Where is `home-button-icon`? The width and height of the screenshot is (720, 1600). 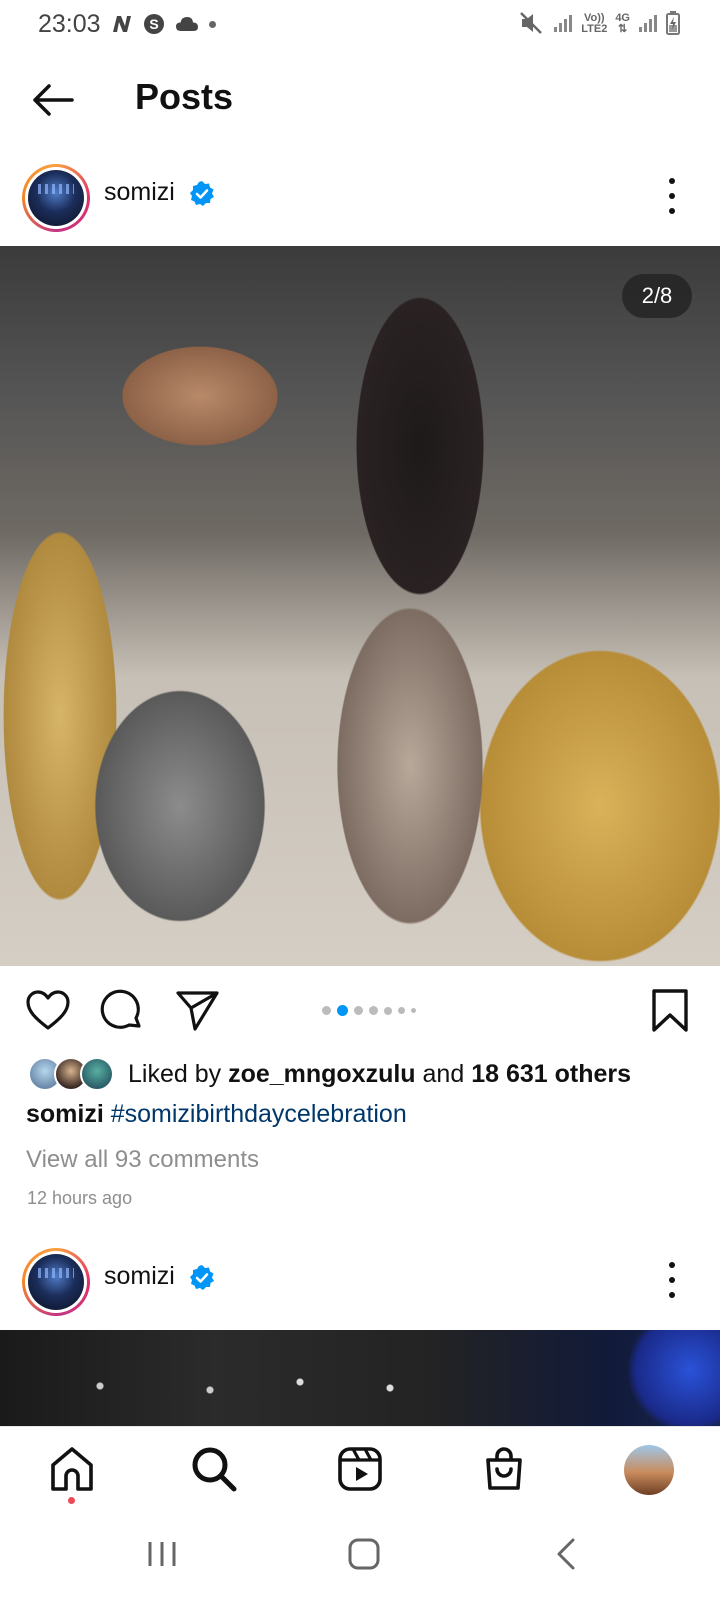
home-button-icon is located at coordinates (364, 1554).